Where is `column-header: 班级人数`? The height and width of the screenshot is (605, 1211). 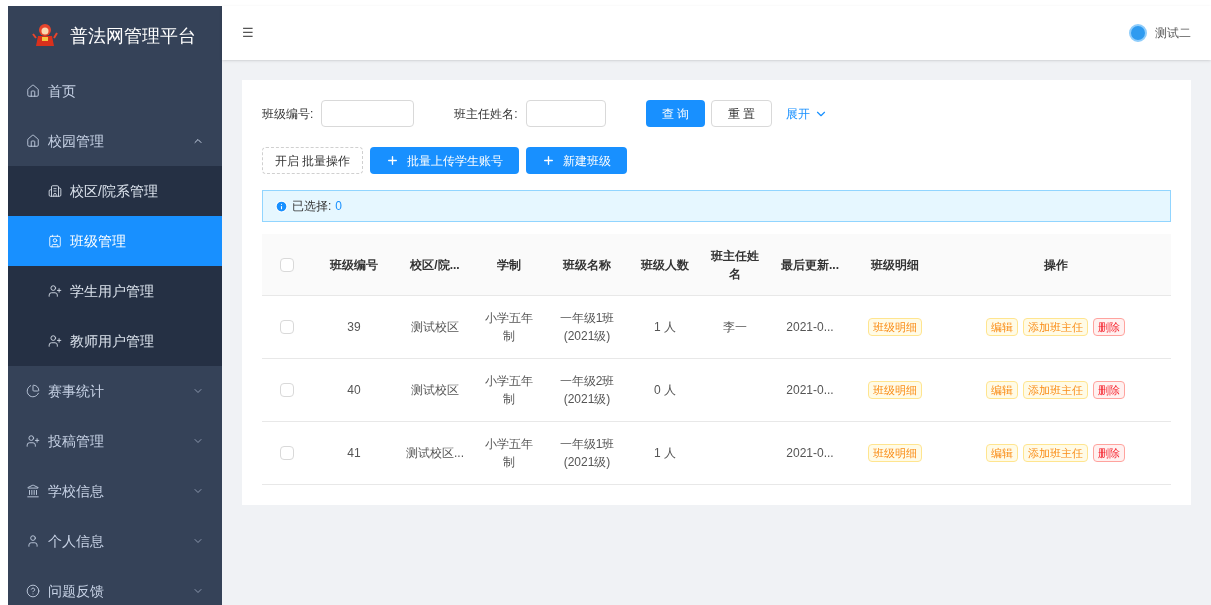
column-header: 班级人数 is located at coordinates (665, 265).